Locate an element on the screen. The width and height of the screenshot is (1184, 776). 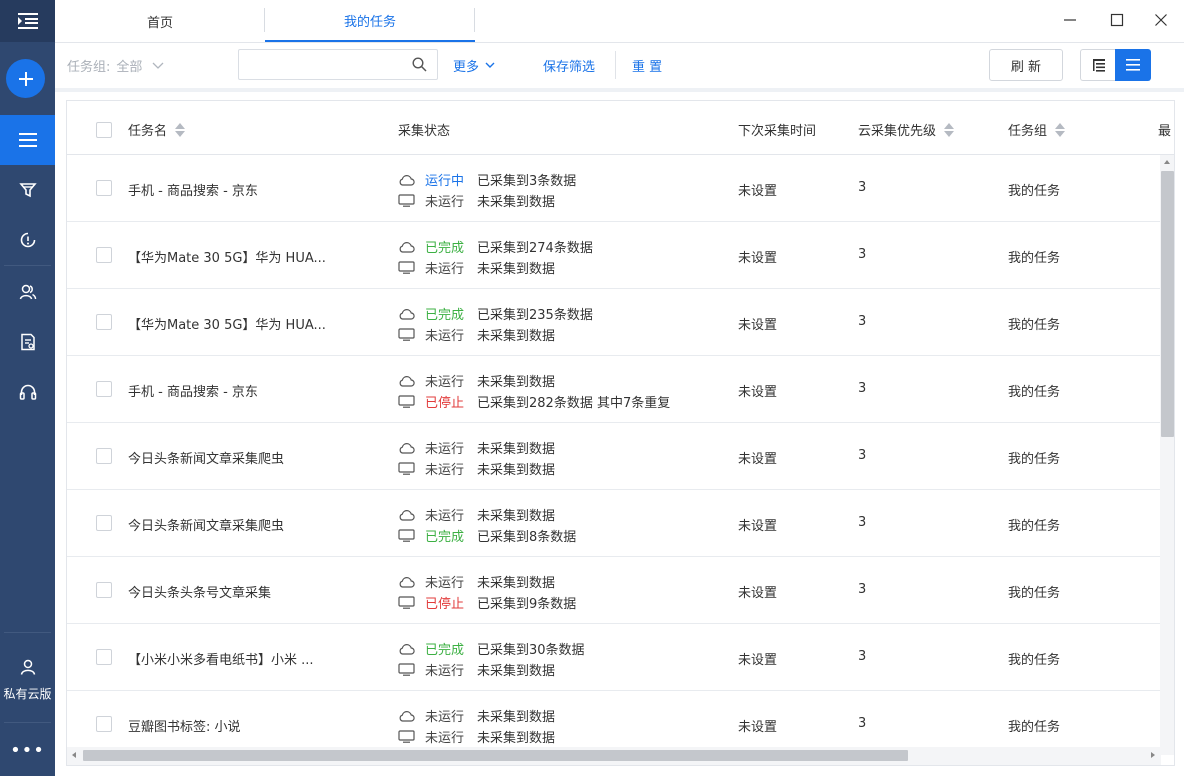
tab-home: 首页 is located at coordinates (160, 21).